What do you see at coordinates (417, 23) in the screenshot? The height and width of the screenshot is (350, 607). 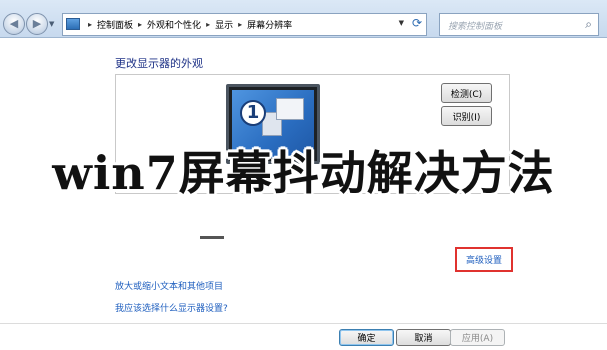 I see `refresh-icon: ⟳` at bounding box center [417, 23].